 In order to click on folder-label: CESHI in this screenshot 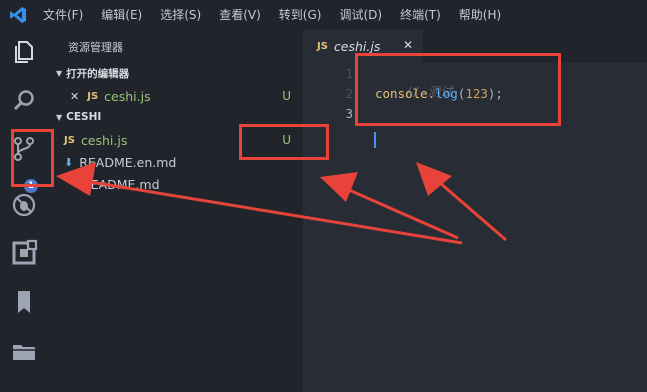, I will do `click(84, 117)`.